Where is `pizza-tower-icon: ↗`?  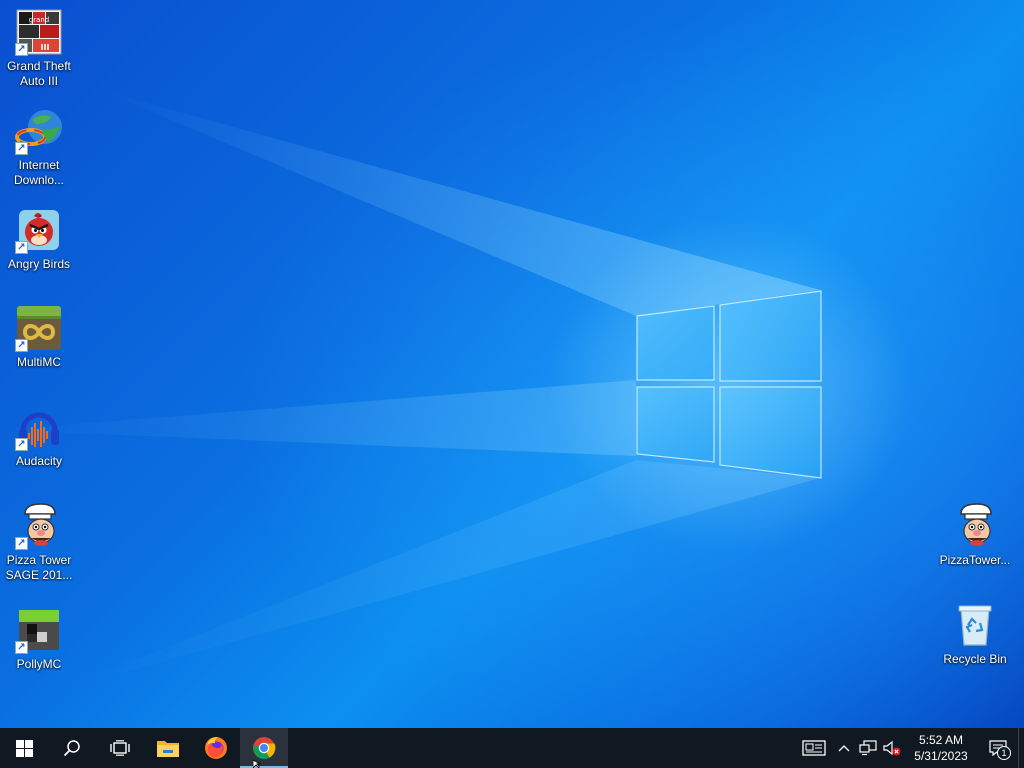 pizza-tower-icon: ↗ is located at coordinates (39, 526).